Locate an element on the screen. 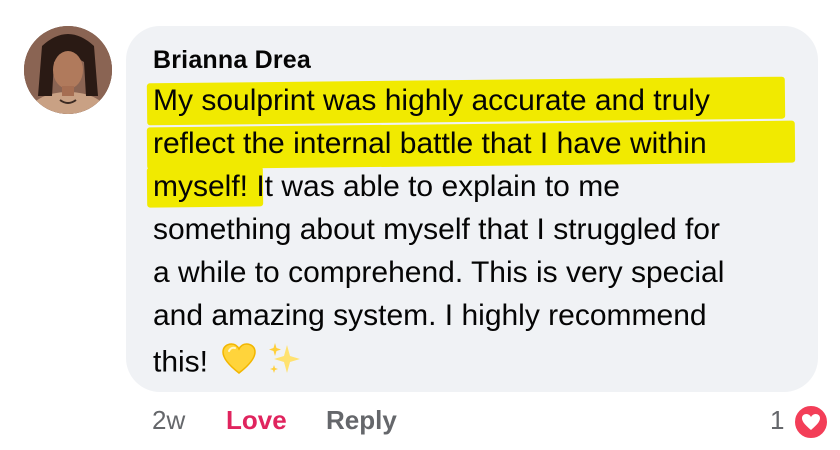 The width and height of the screenshot is (840, 450). comment-timestamp: 2w is located at coordinates (168, 420).